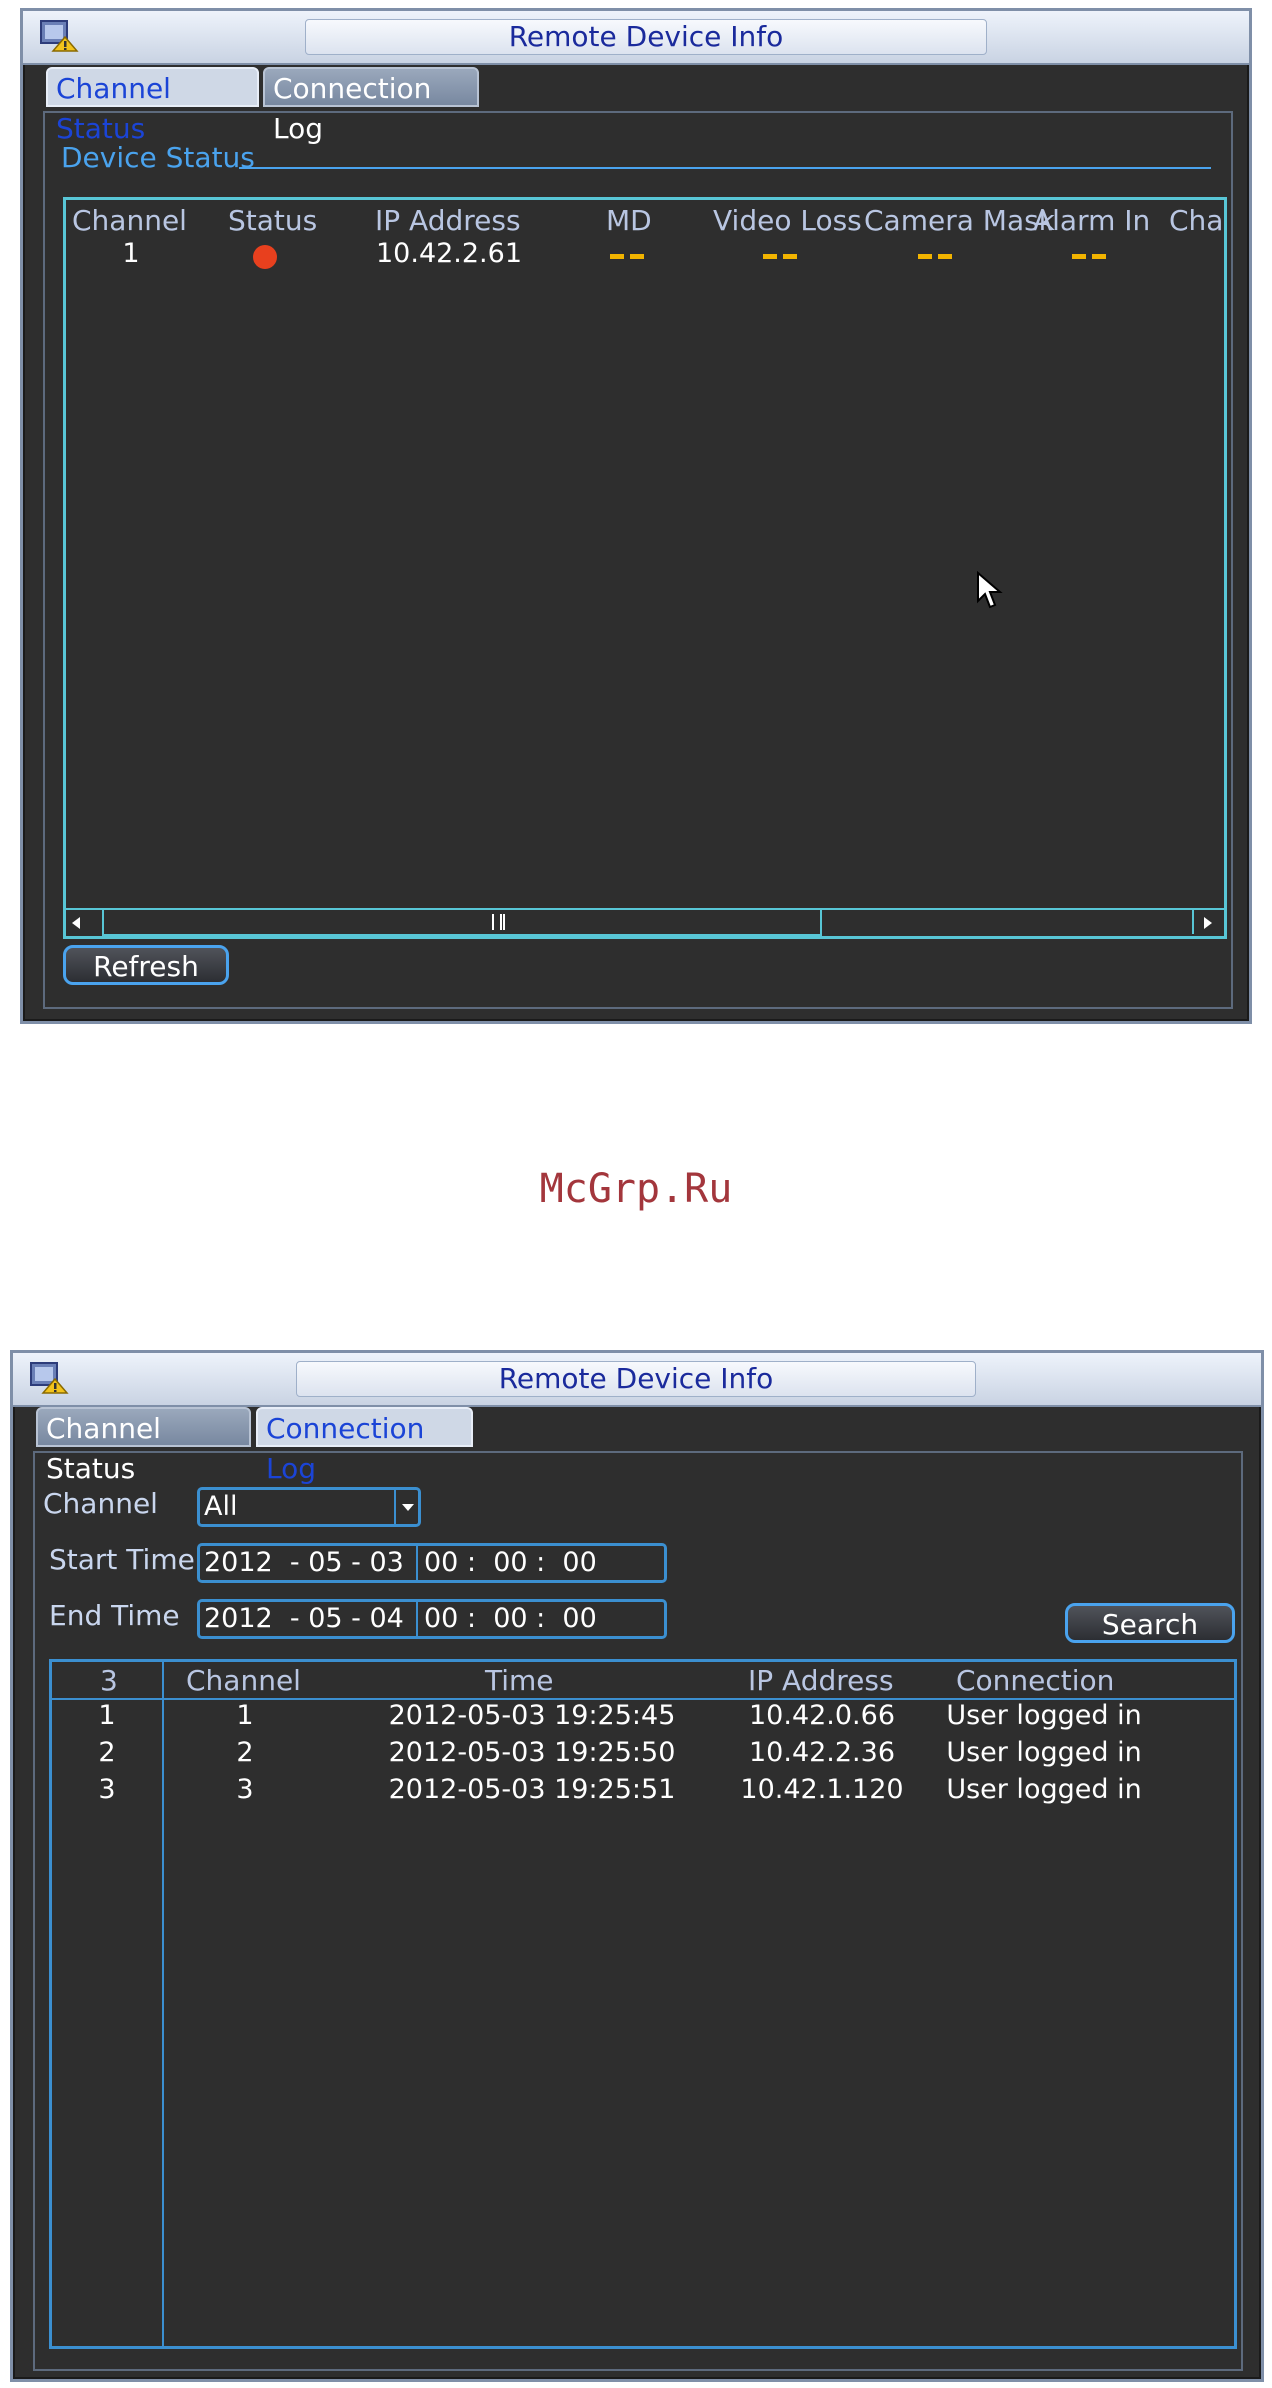 The width and height of the screenshot is (1272, 2388). I want to click on cell-index: 2, so click(107, 1752).